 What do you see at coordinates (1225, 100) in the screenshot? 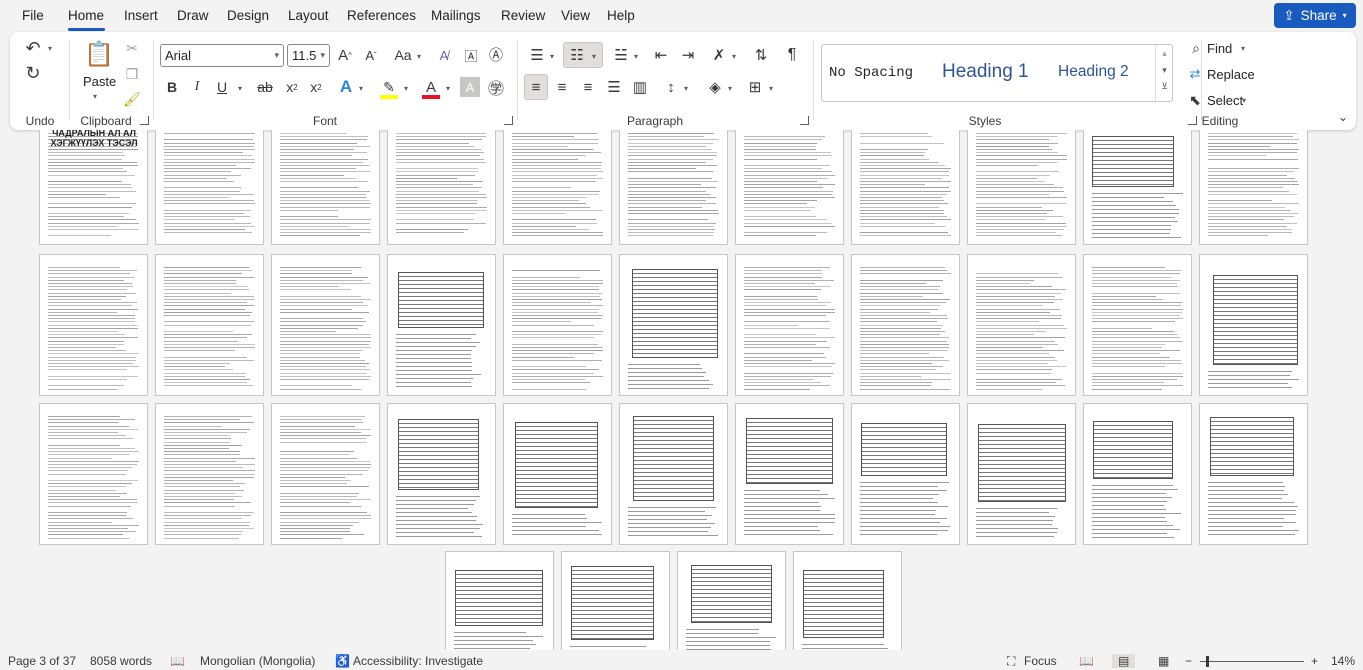
I see `select-label: Select` at bounding box center [1225, 100].